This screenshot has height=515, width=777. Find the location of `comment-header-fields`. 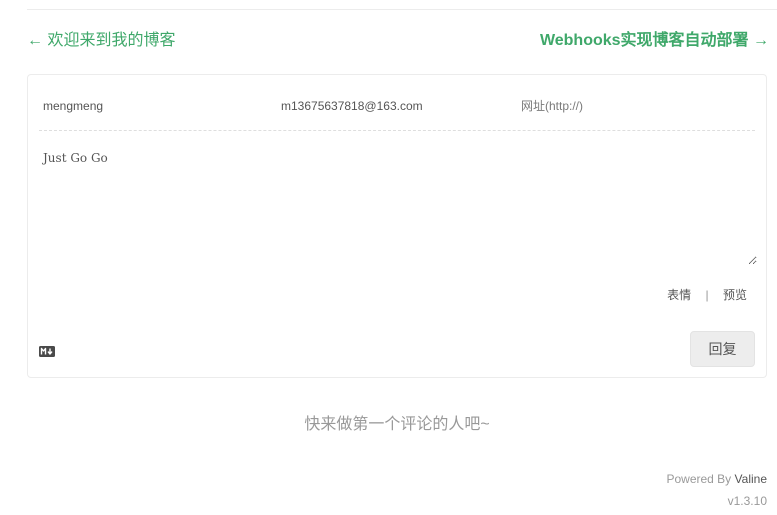

comment-header-fields is located at coordinates (397, 110).